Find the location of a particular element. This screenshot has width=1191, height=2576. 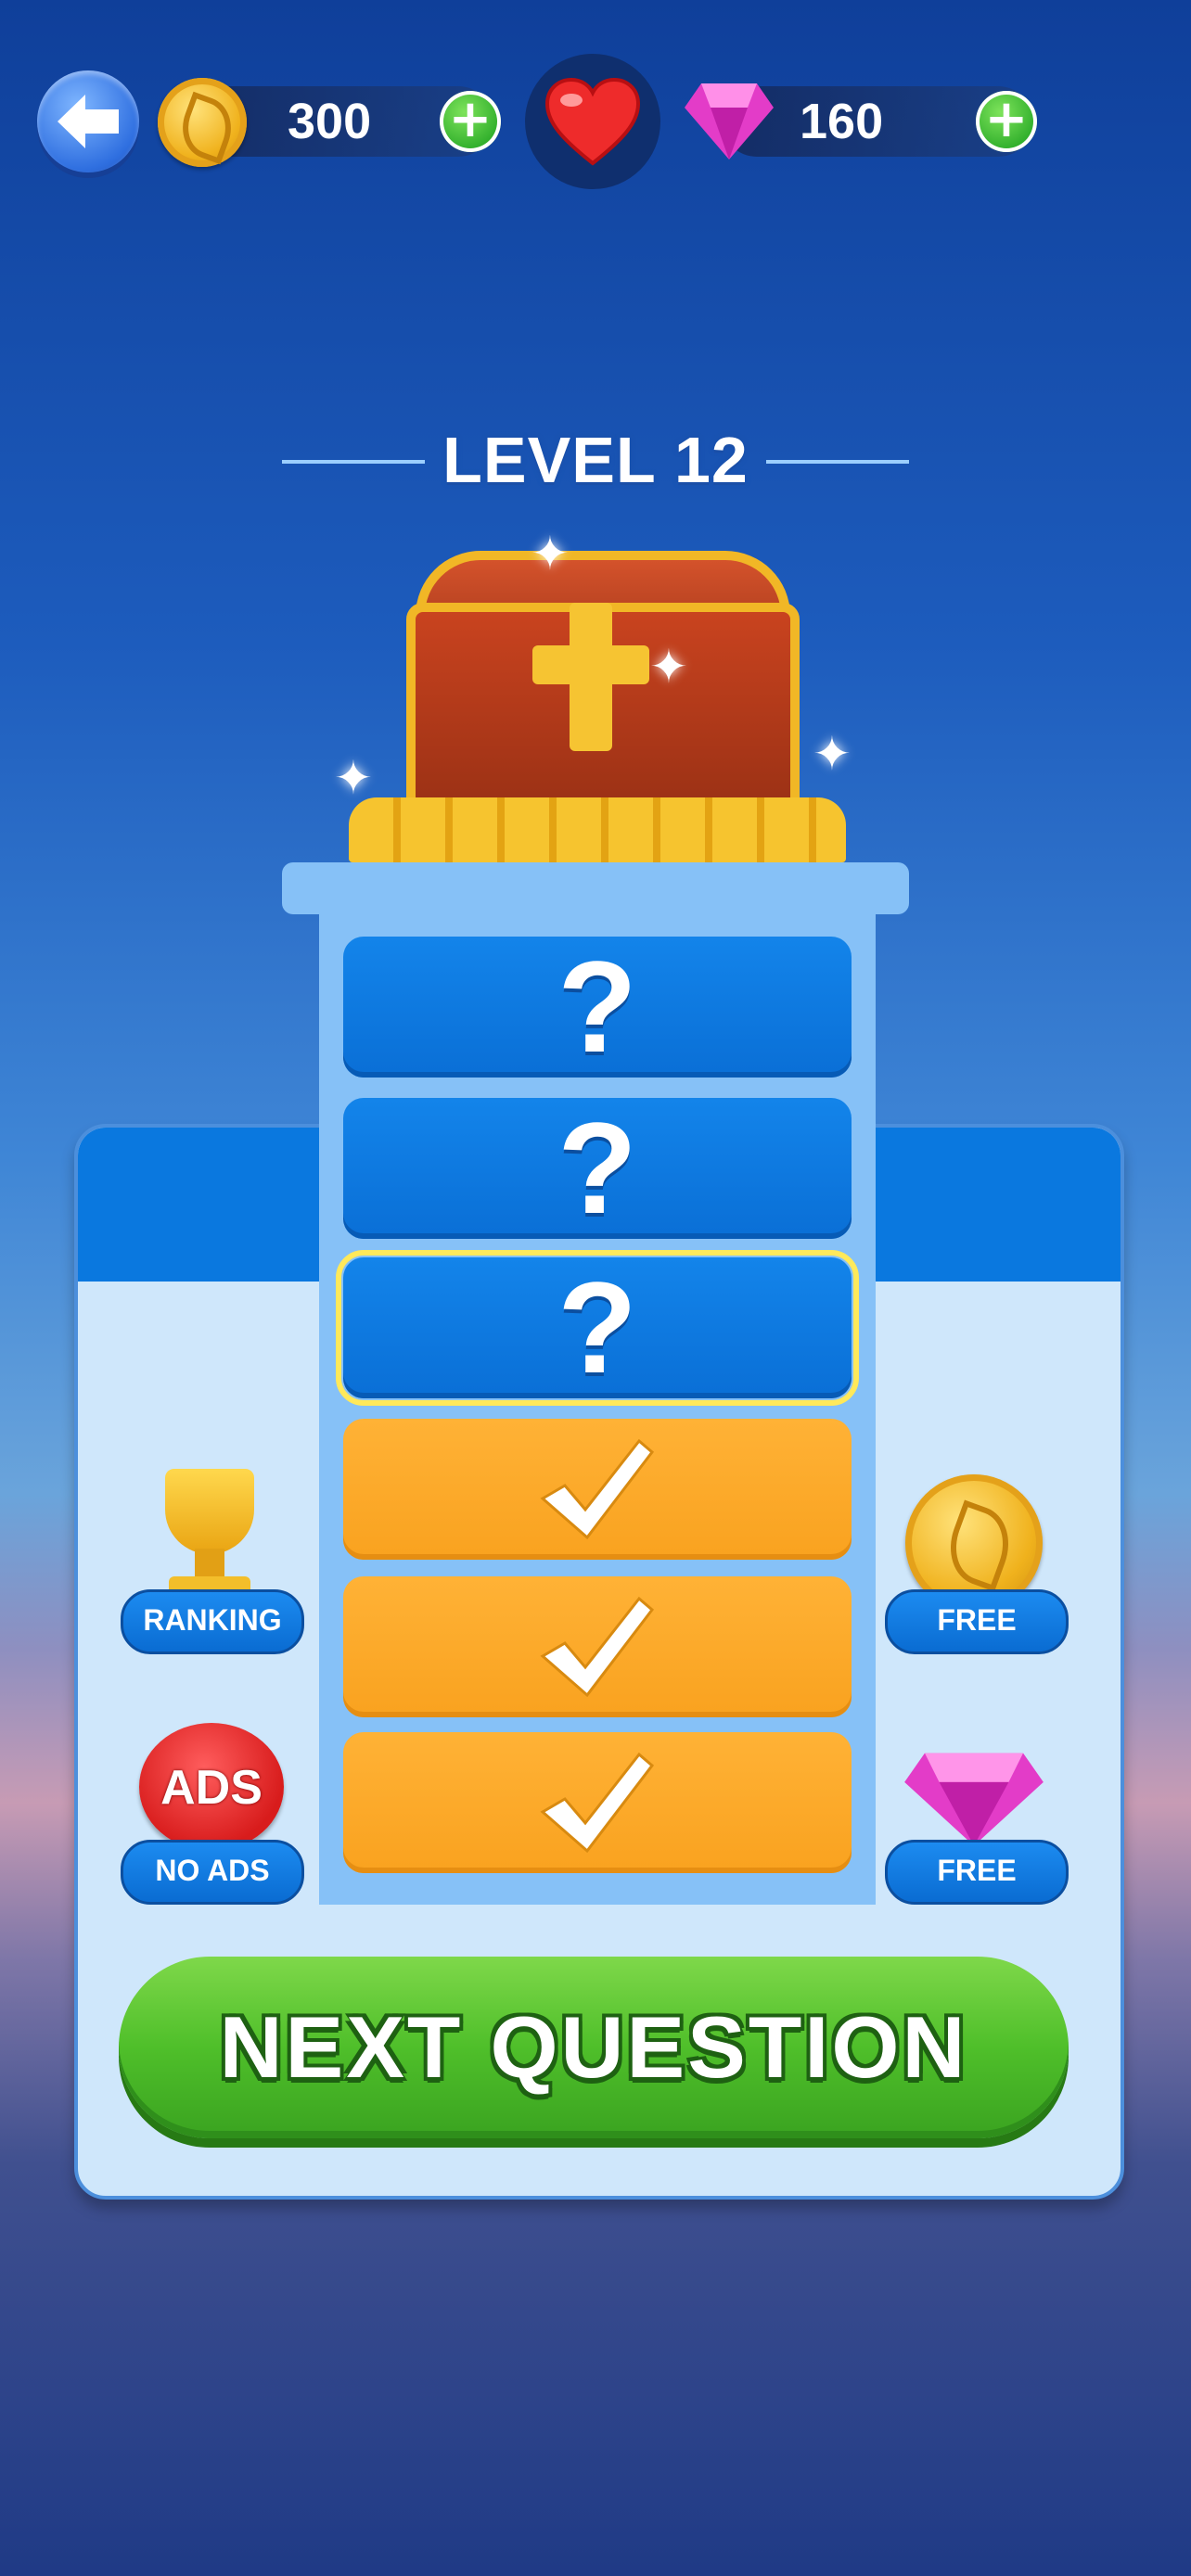

next-question-label: NEXT QUESTION is located at coordinates (593, 2047).